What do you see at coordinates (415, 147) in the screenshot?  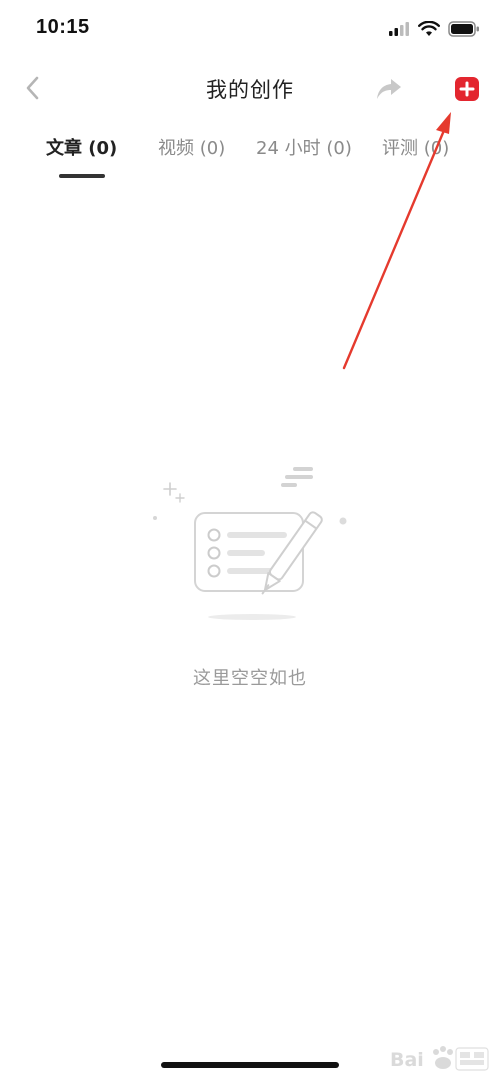 I see `tab-reviews: 评测 (0)` at bounding box center [415, 147].